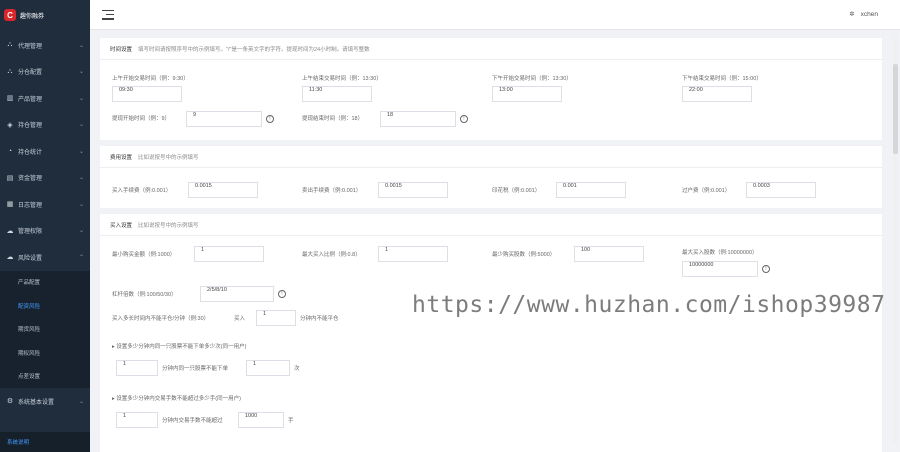 The width and height of the screenshot is (900, 452). I want to click on chart-icon: ▥, so click(10, 99).